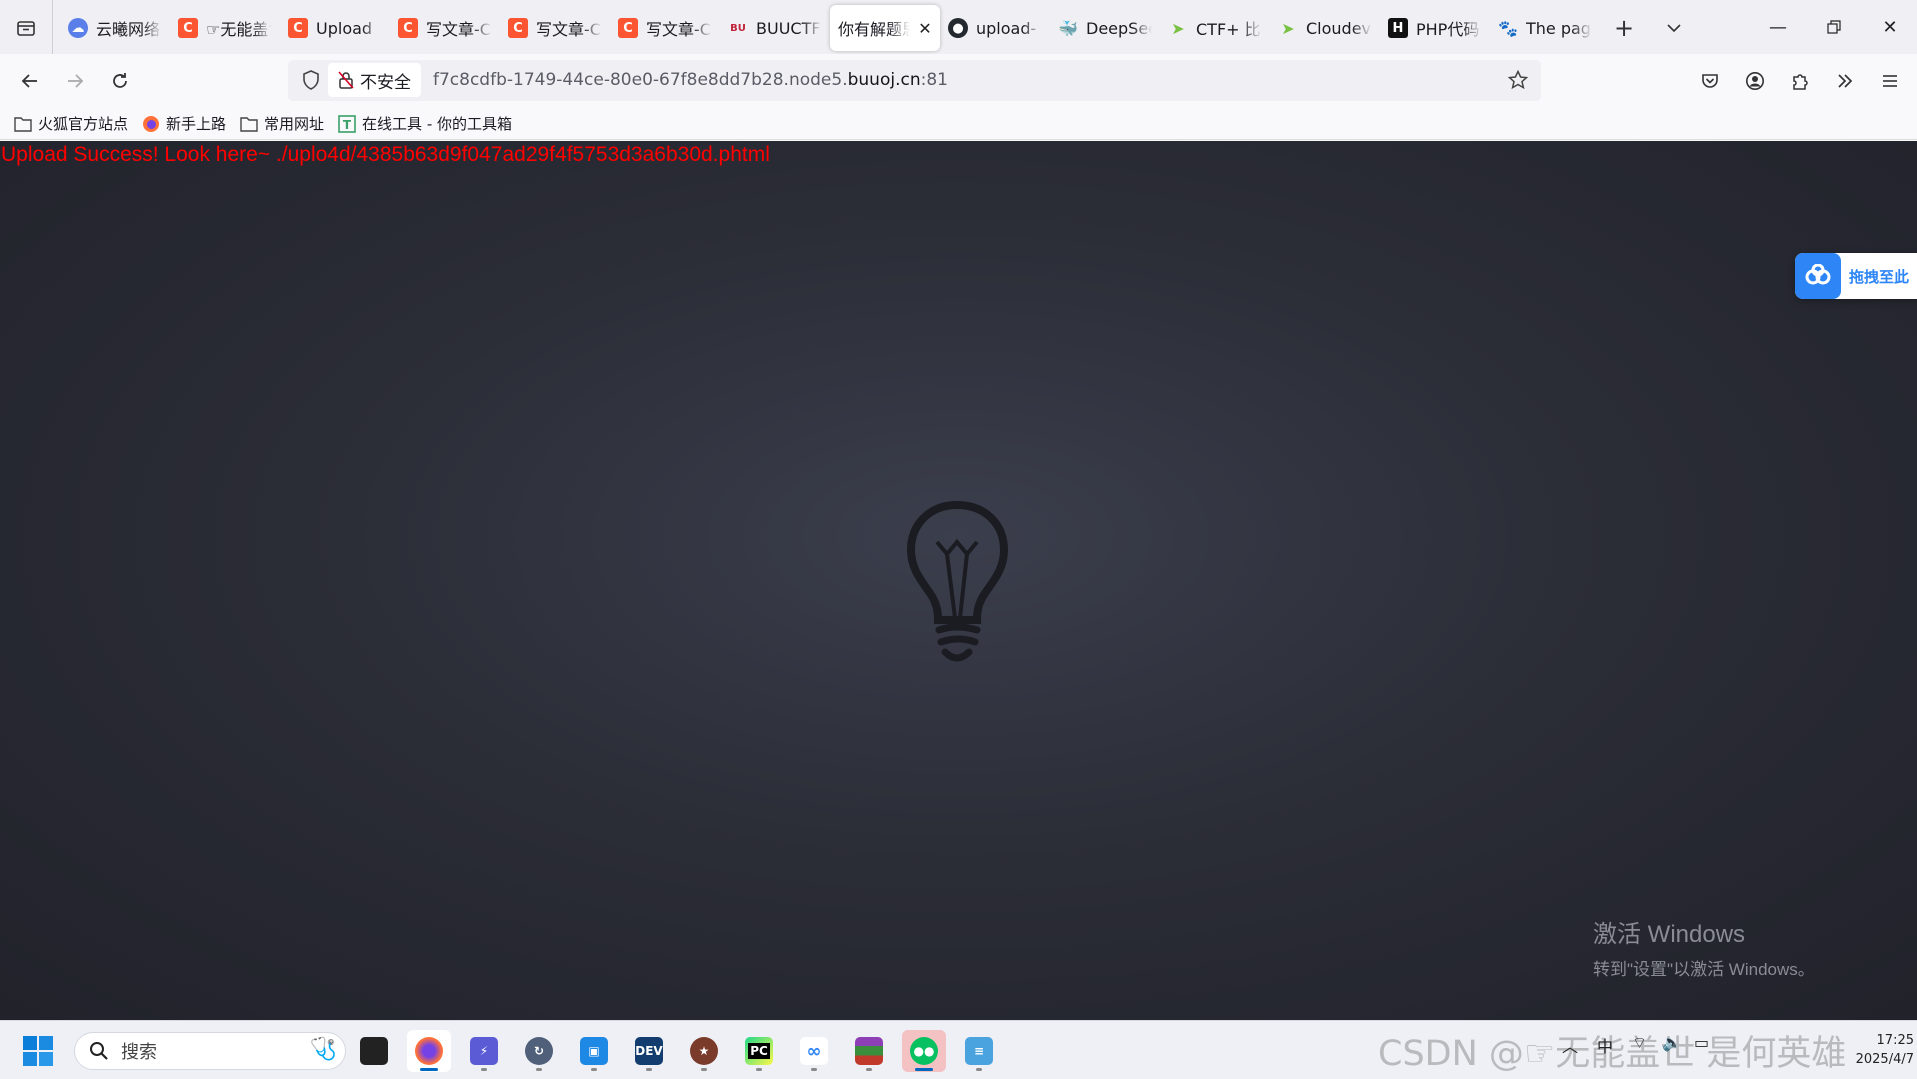  I want to click on taskbar-app-game: ★, so click(704, 1051).